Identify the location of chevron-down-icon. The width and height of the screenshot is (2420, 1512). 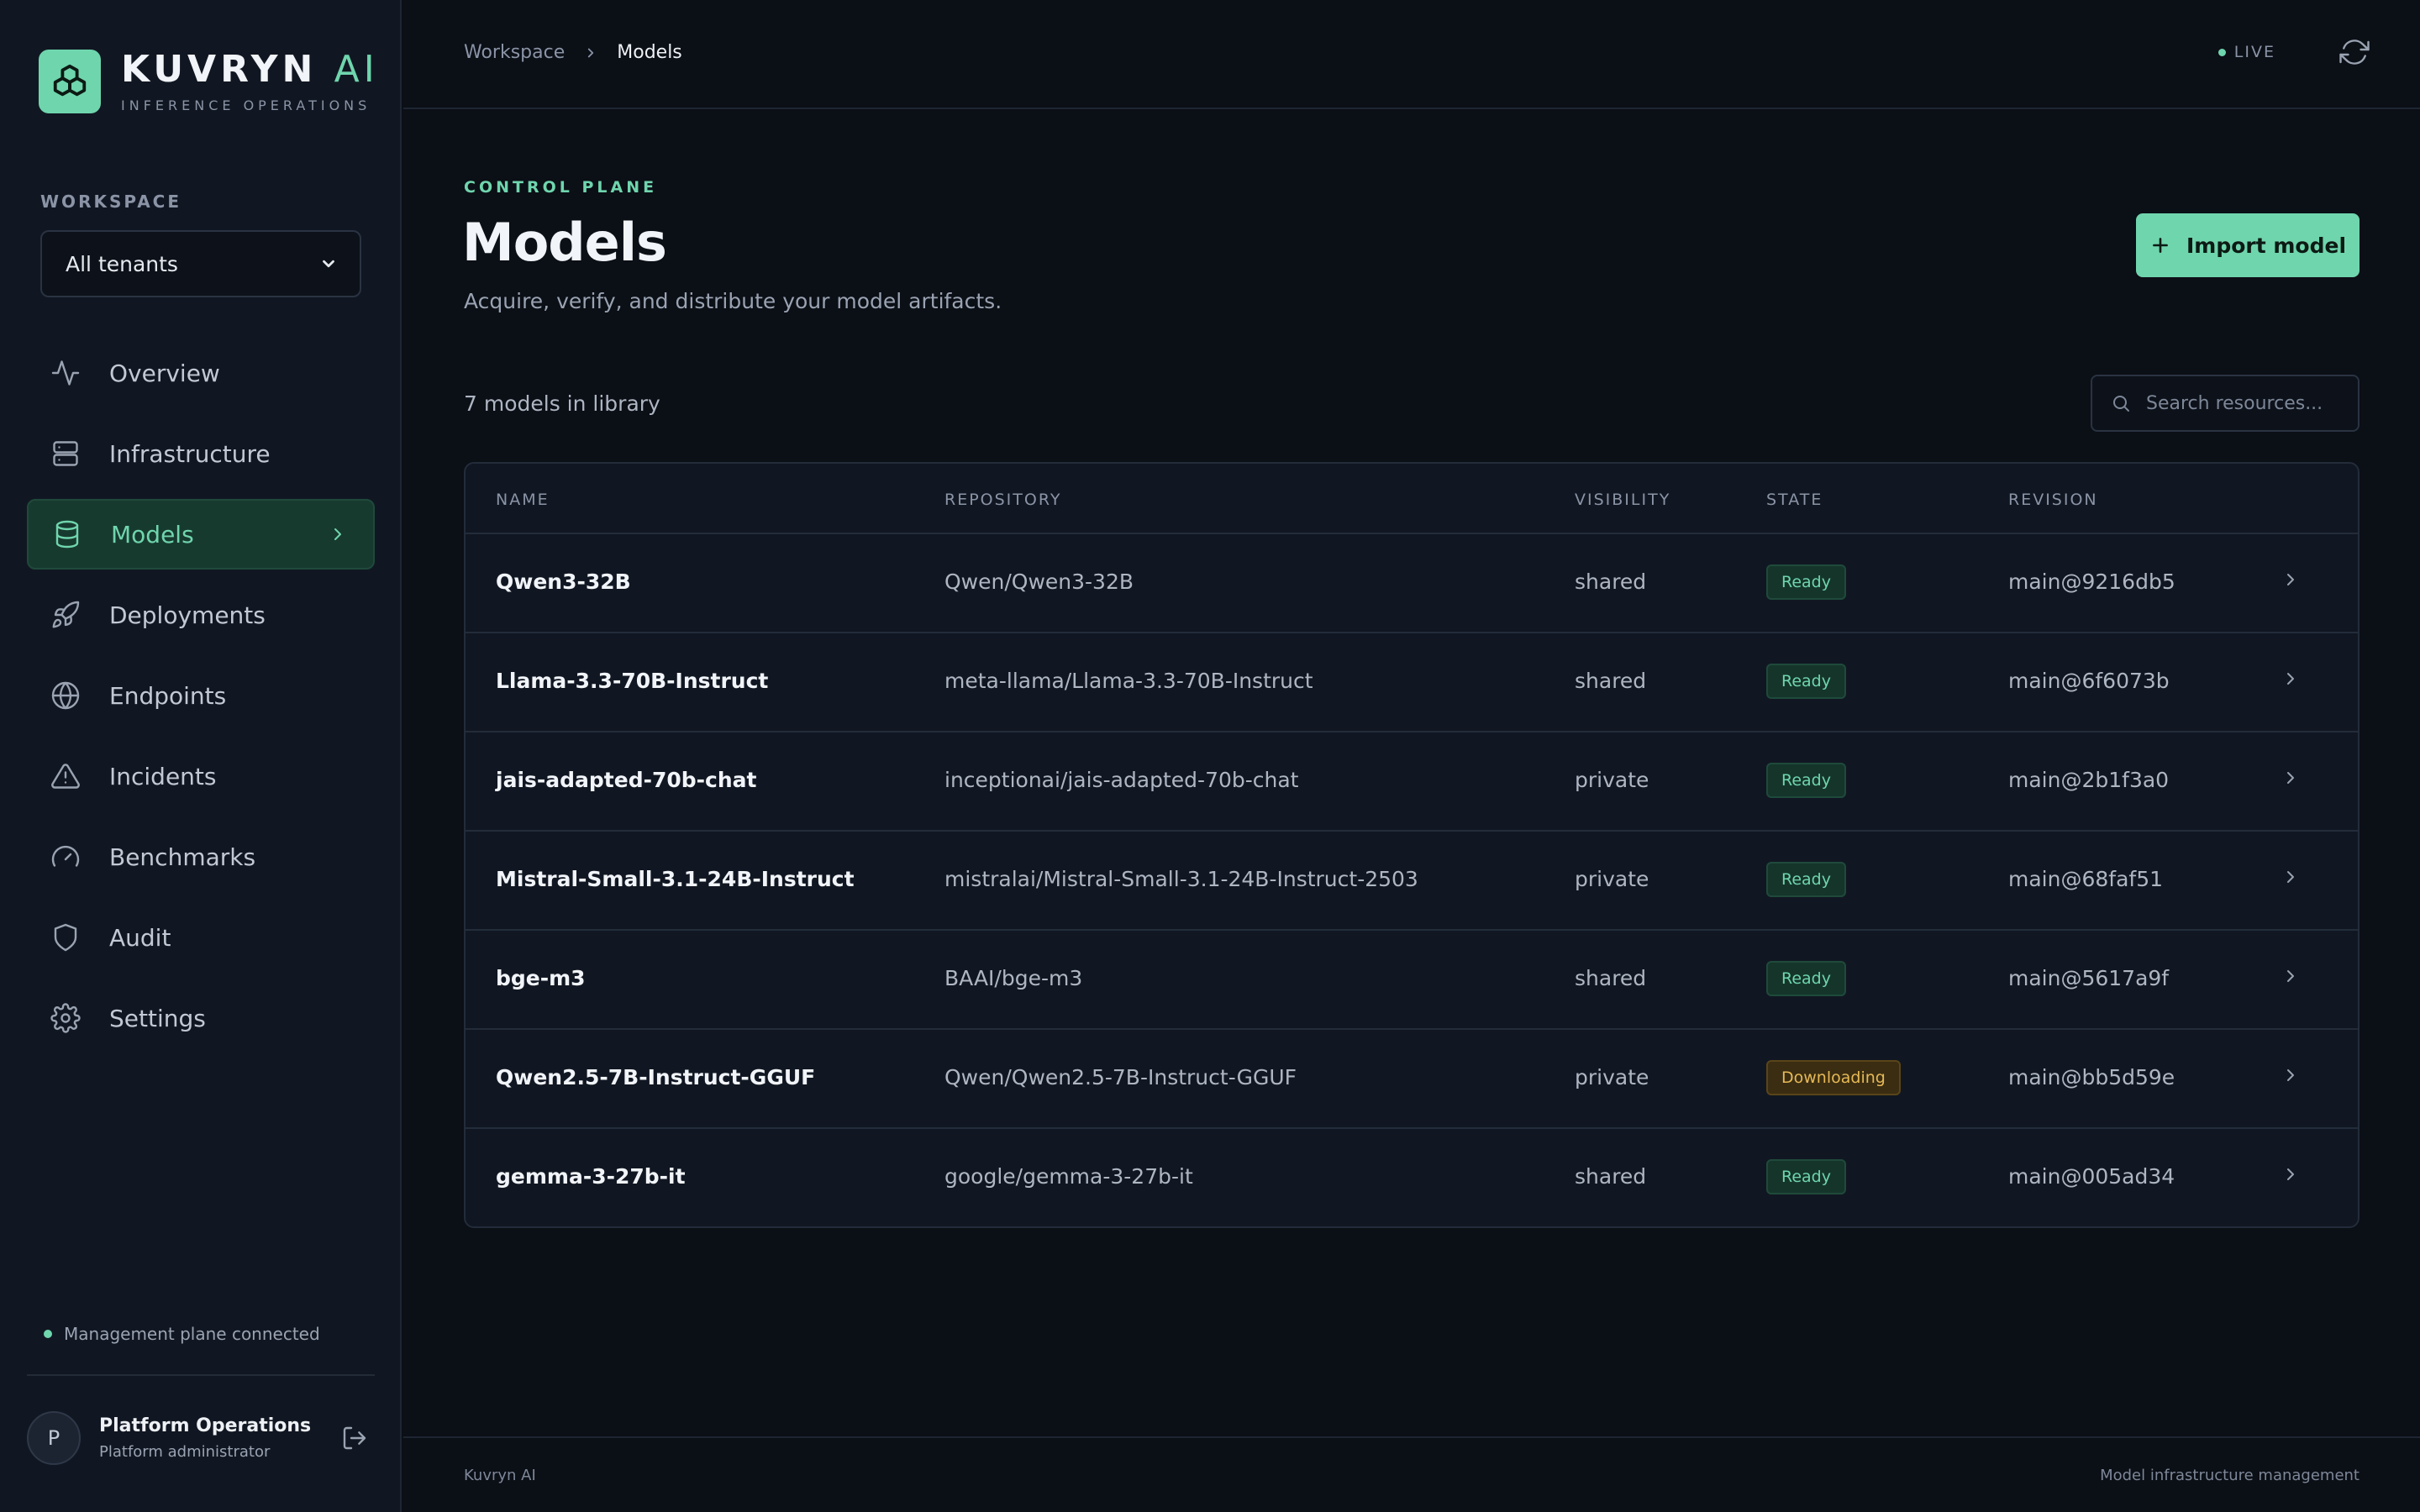
(329, 264).